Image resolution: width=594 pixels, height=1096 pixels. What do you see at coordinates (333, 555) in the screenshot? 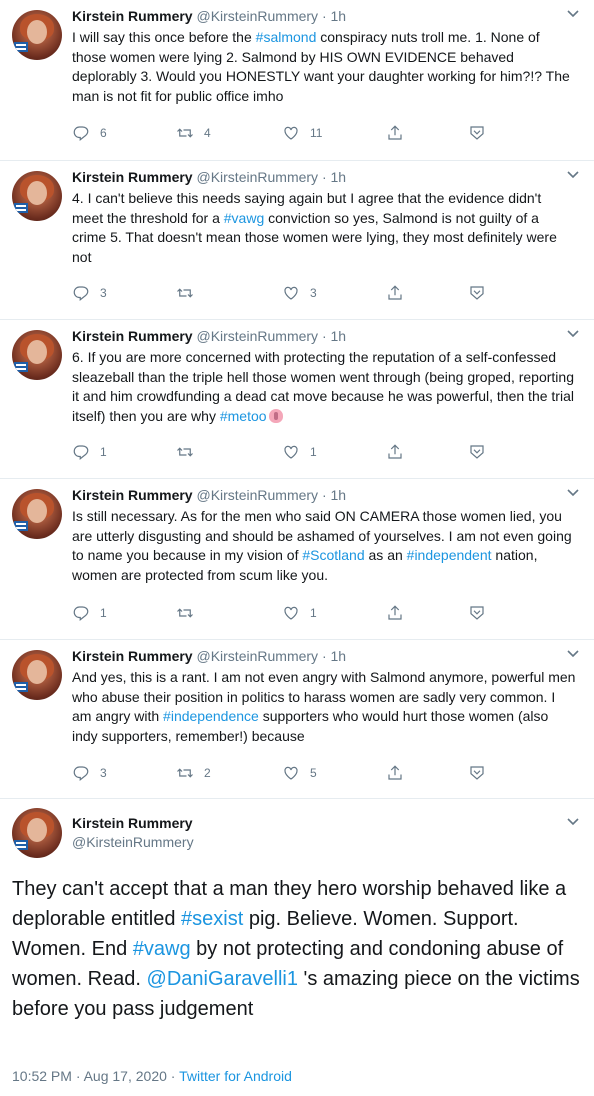
I see `hashtag-link: #Scotland` at bounding box center [333, 555].